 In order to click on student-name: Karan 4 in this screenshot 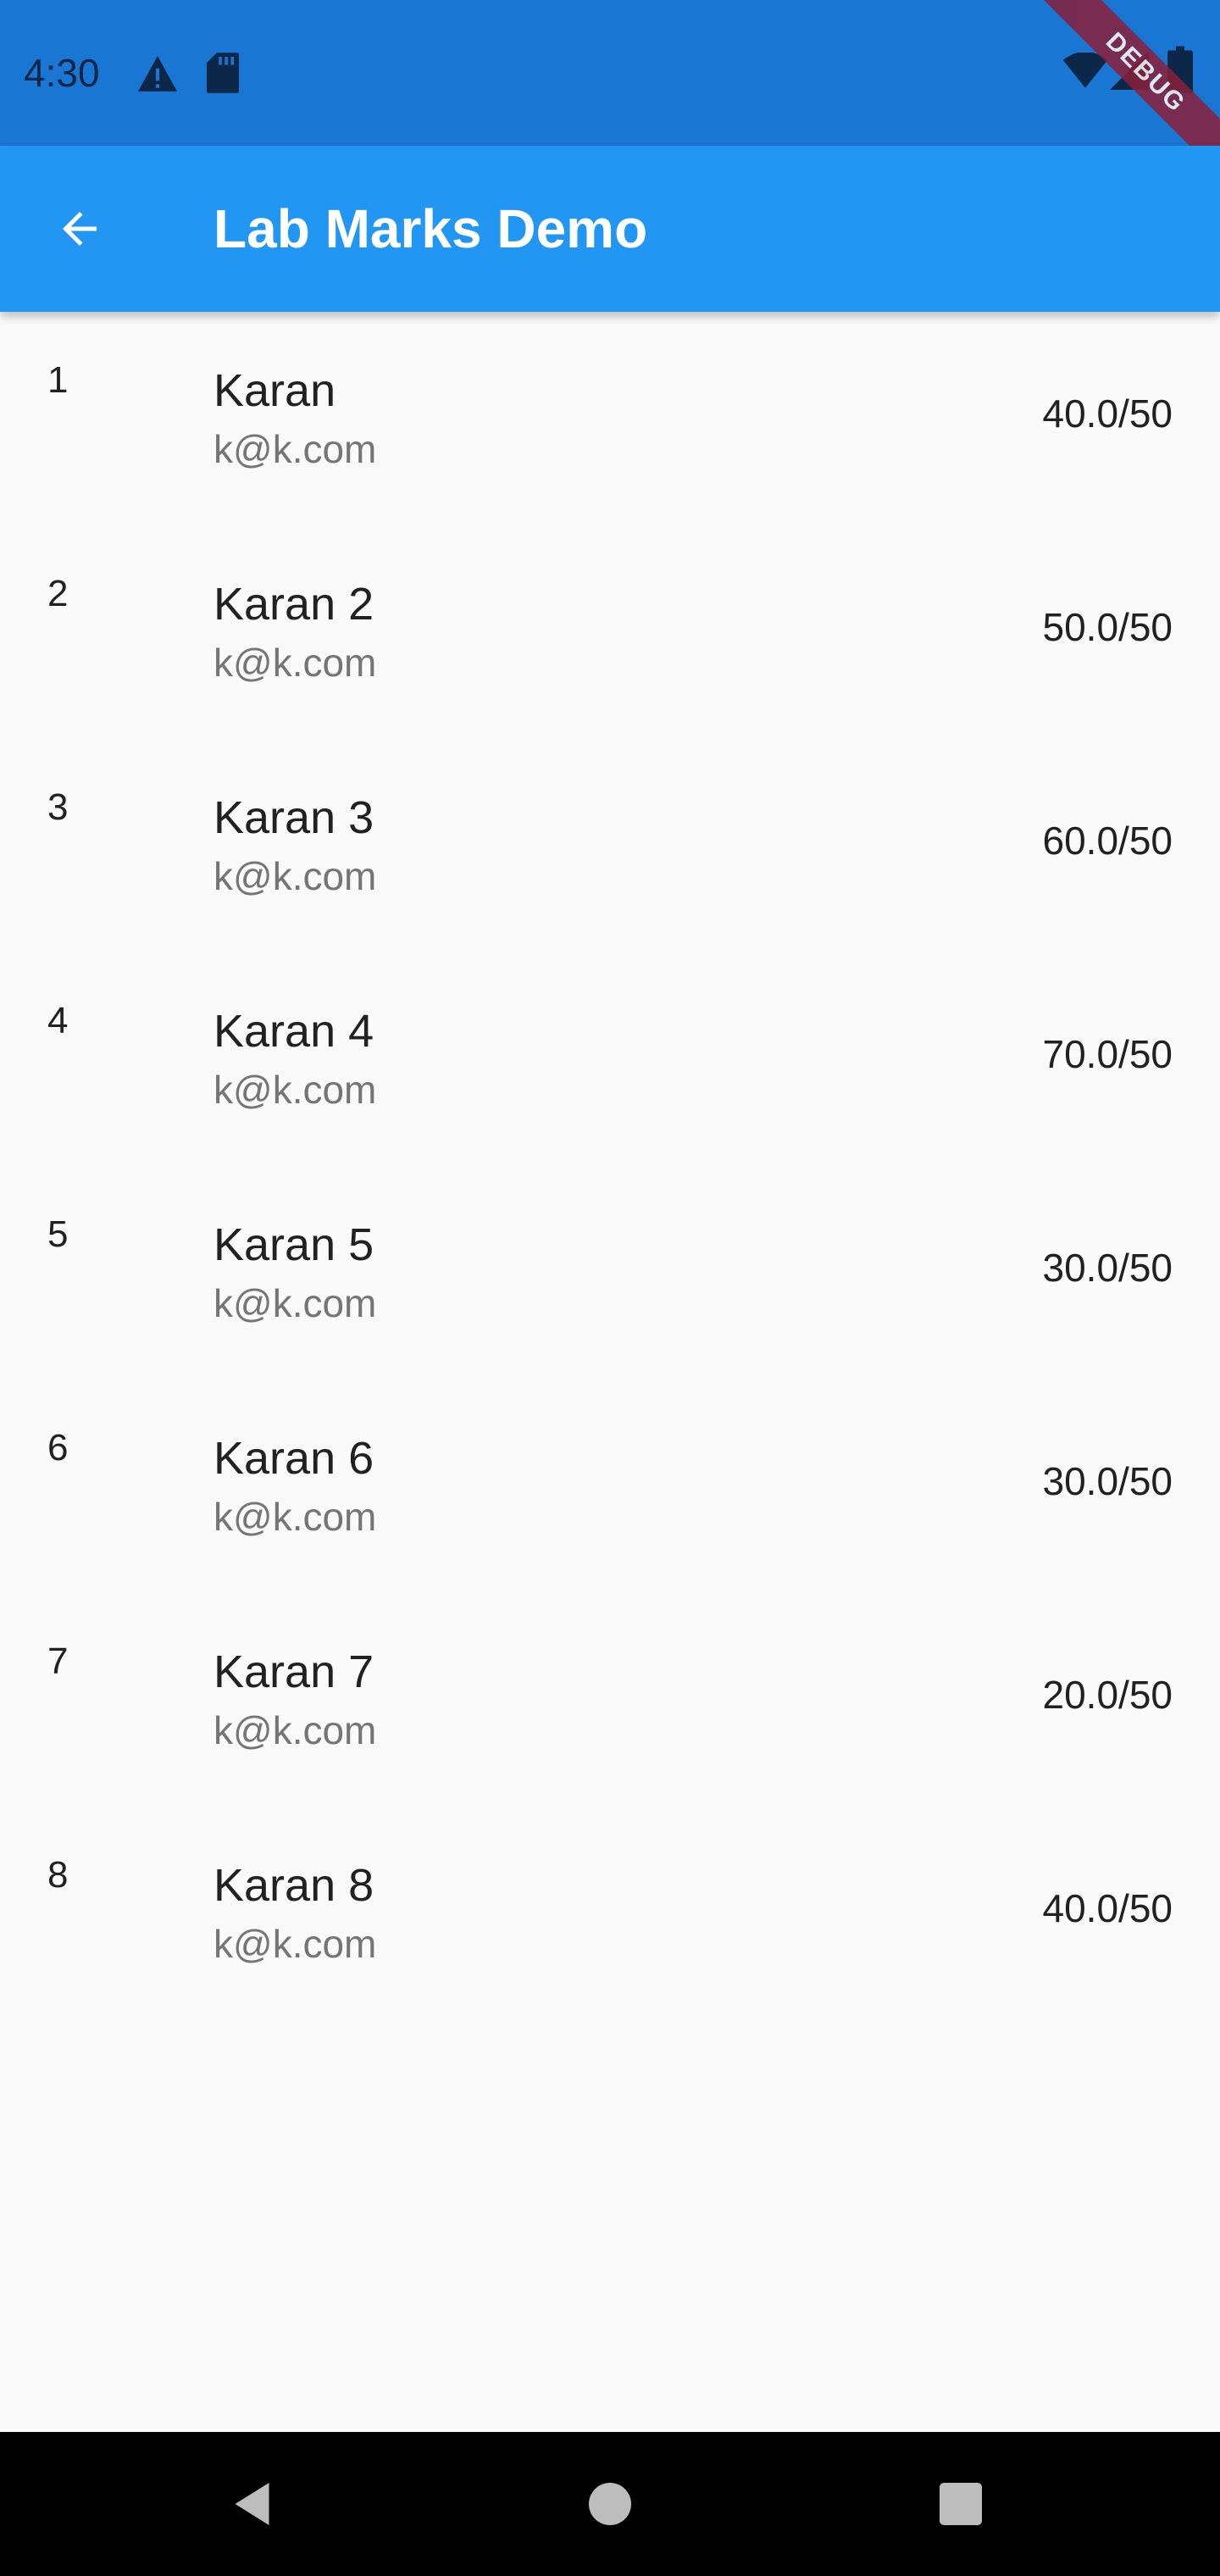, I will do `click(294, 1031)`.